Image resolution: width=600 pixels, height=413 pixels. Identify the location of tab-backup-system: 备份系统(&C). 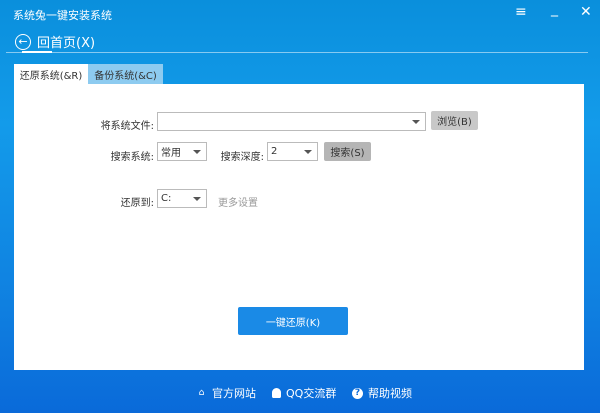
(125, 74).